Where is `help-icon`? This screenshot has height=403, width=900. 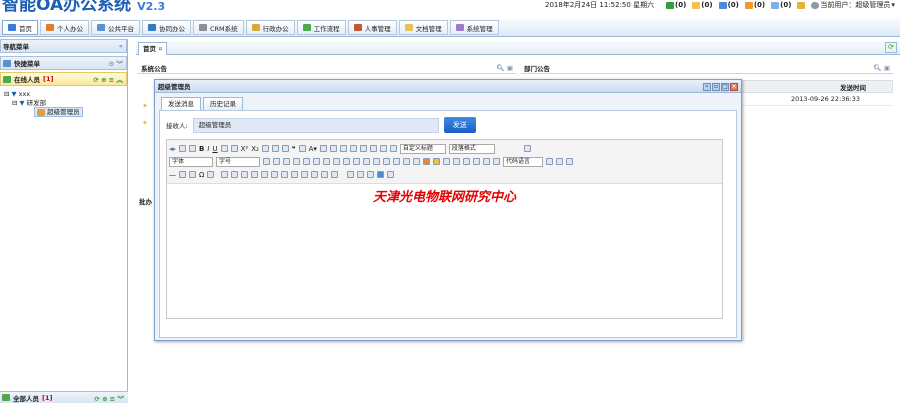
help-icon is located at coordinates (381, 174).